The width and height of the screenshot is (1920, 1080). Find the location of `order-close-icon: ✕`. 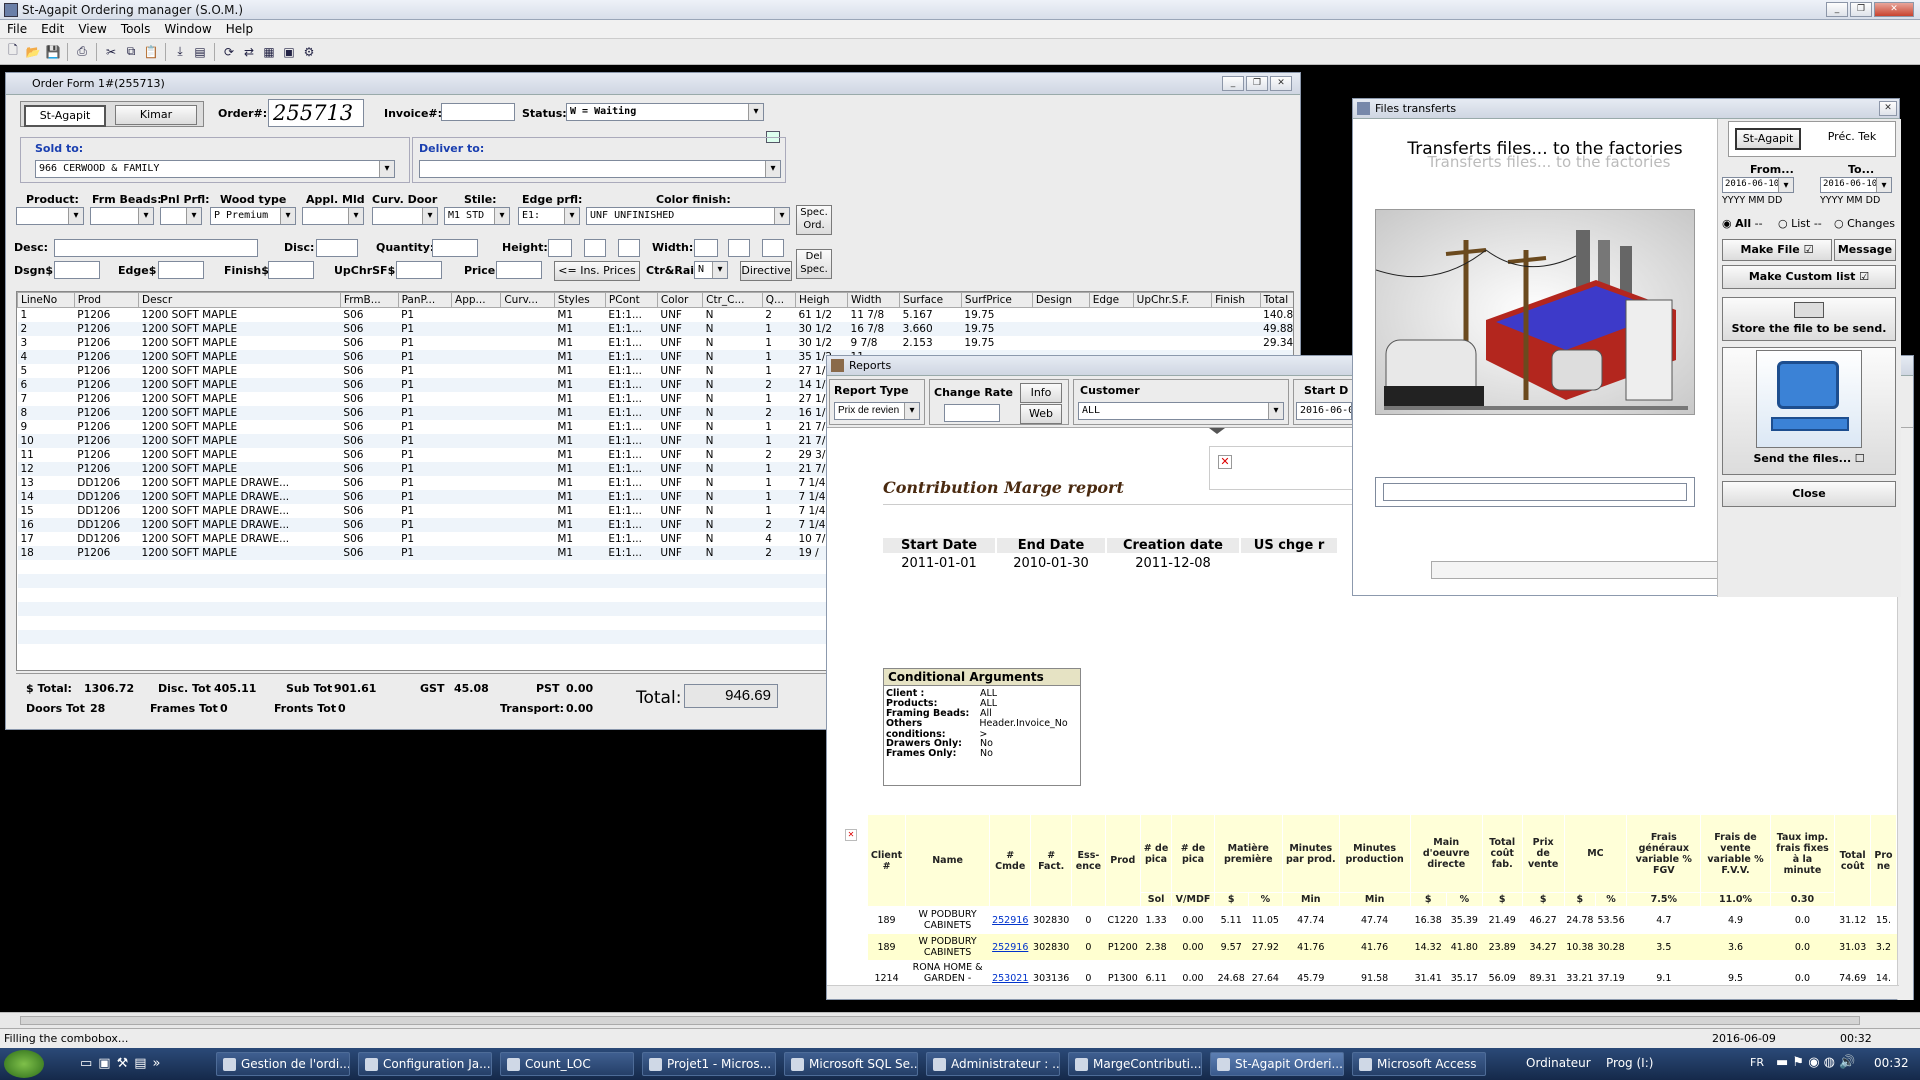

order-close-icon: ✕ is located at coordinates (1281, 83).